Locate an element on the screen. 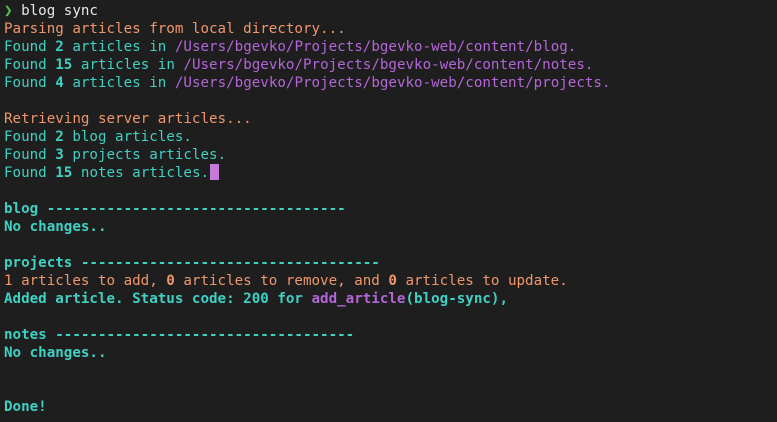  summary-text: articles to remove, and is located at coordinates (281, 281).